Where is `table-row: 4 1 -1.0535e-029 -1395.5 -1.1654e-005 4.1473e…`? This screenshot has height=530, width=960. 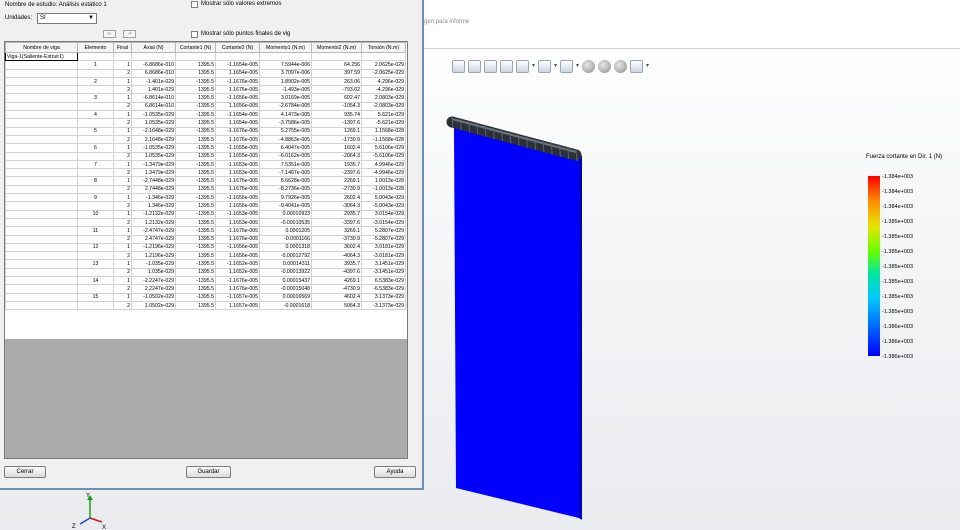 table-row: 4 1 -1.0535e-029 -1395.5 -1.1654e-005 4.1473e… is located at coordinates (205, 115).